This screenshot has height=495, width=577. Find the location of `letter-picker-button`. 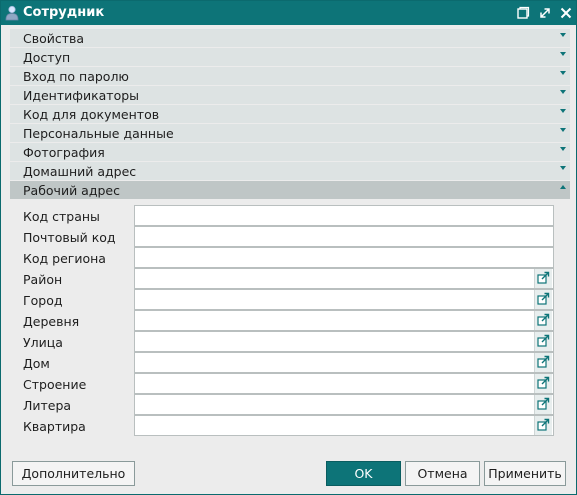

letter-picker-button is located at coordinates (543, 404).